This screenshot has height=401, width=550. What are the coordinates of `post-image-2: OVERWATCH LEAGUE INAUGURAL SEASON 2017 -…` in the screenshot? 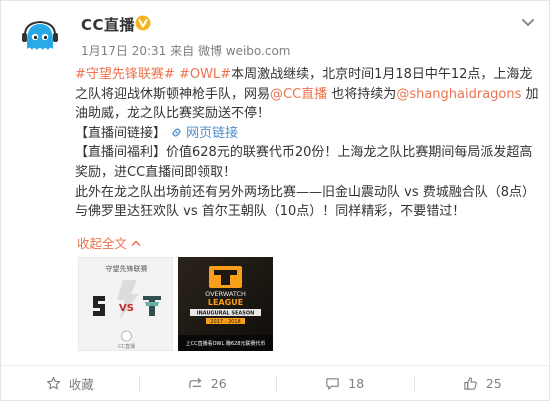 It's located at (225, 304).